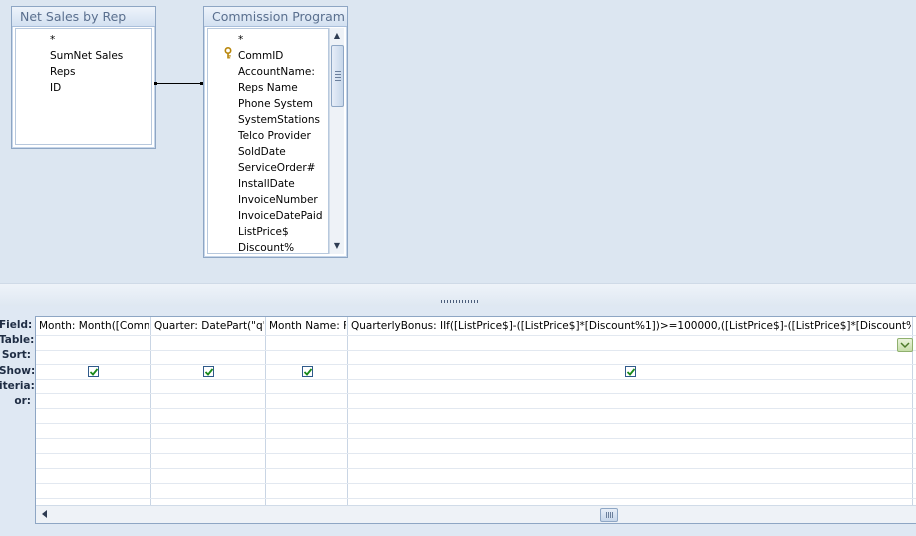 The image size is (916, 536). What do you see at coordinates (337, 36) in the screenshot?
I see `scroll-up-arrow-icon: ▲` at bounding box center [337, 36].